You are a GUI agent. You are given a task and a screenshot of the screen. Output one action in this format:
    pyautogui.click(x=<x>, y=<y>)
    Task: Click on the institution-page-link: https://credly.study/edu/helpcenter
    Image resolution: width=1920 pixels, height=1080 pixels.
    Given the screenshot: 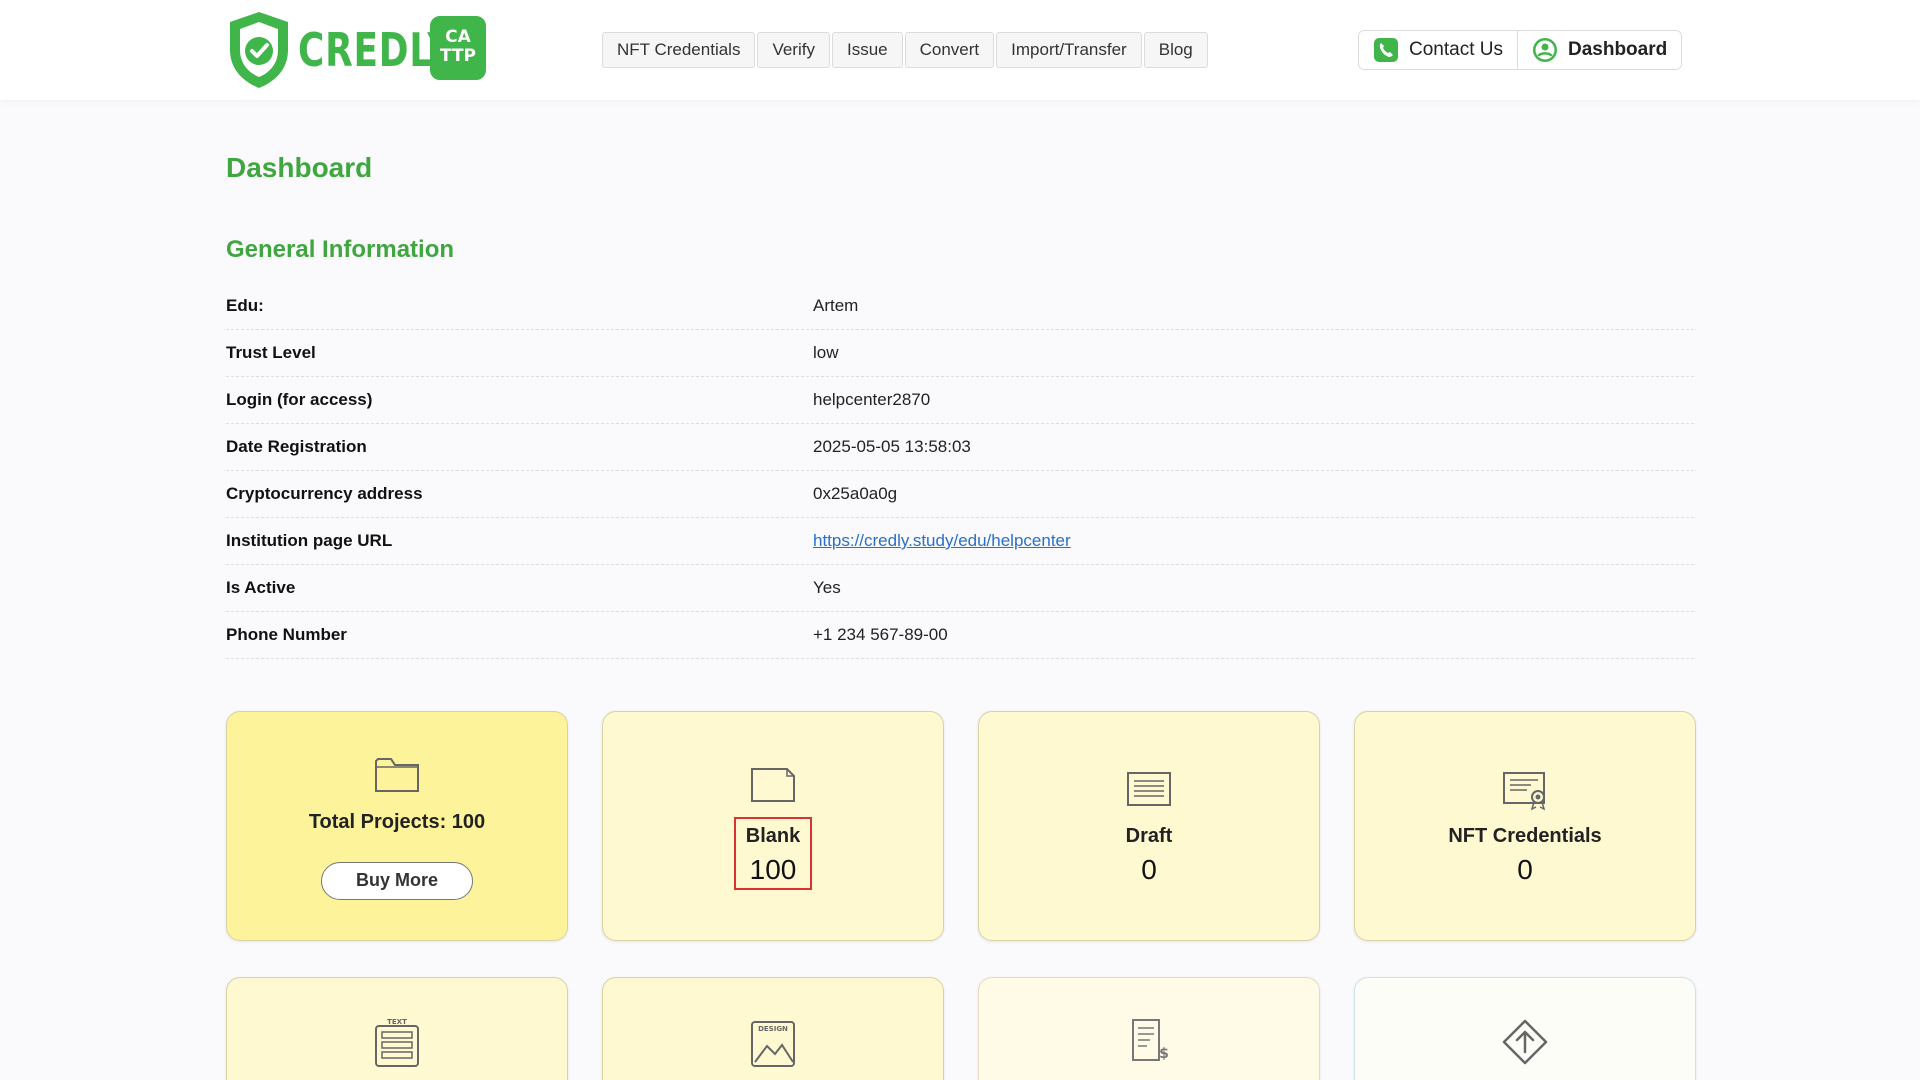 What is the action you would take?
    pyautogui.click(x=942, y=540)
    